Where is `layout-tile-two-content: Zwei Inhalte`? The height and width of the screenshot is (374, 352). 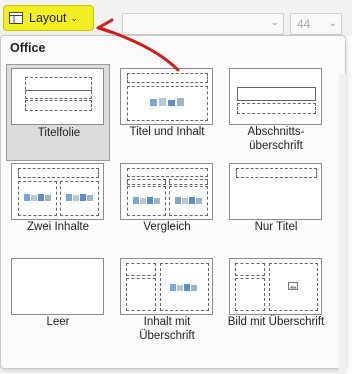 layout-tile-two-content: Zwei Inhalte is located at coordinates (58, 207).